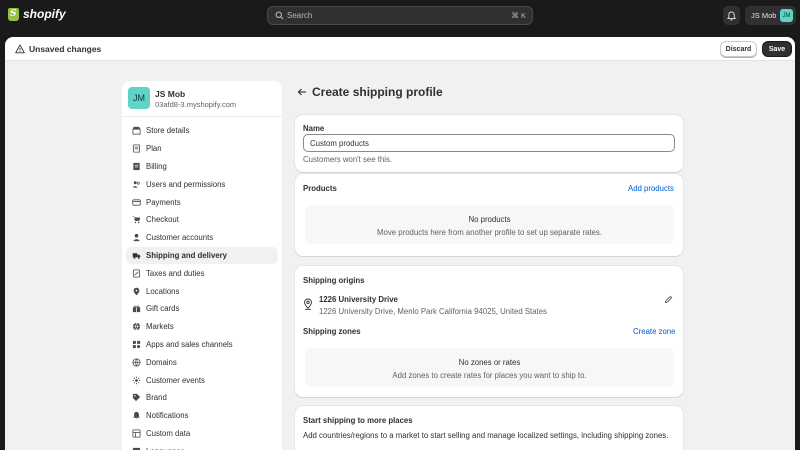  Describe the element at coordinates (489, 219) in the screenshot. I see `products-empty-title: No products` at that location.